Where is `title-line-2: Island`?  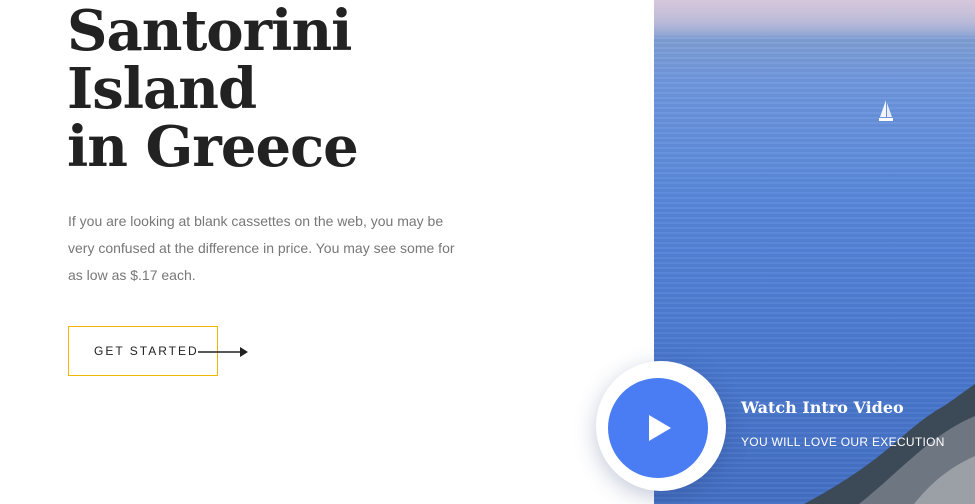
title-line-2: Island is located at coordinates (162, 89).